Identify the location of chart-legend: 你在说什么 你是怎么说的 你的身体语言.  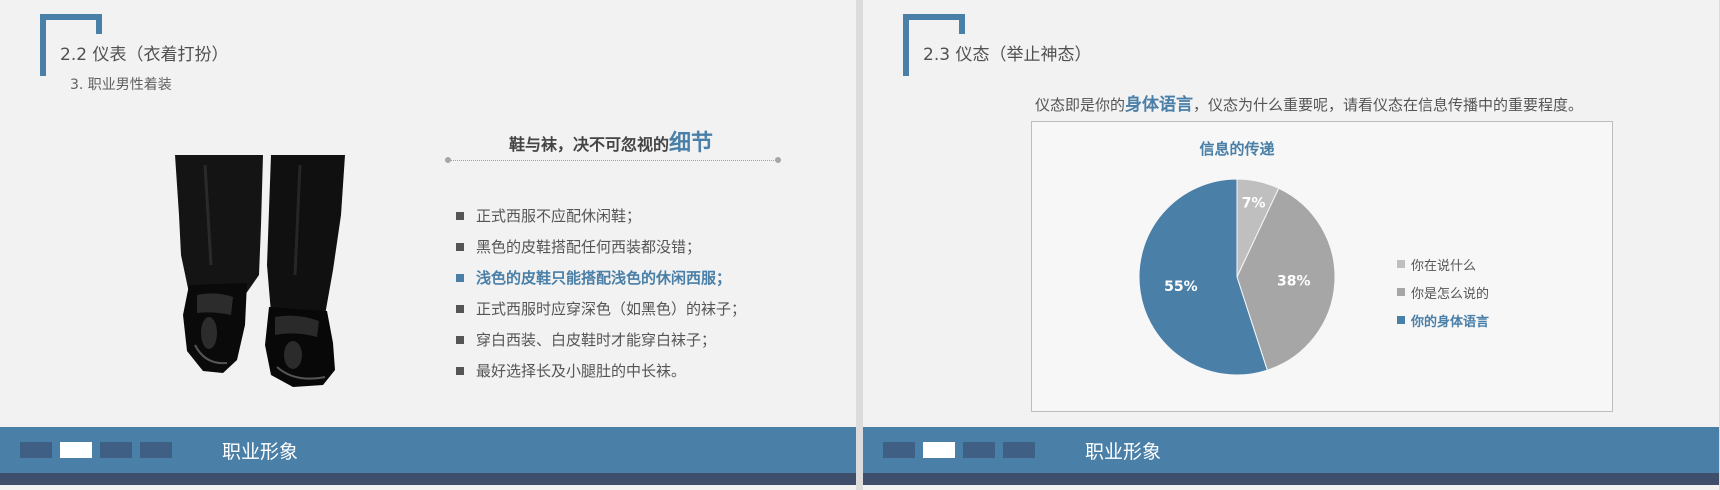
(1443, 292).